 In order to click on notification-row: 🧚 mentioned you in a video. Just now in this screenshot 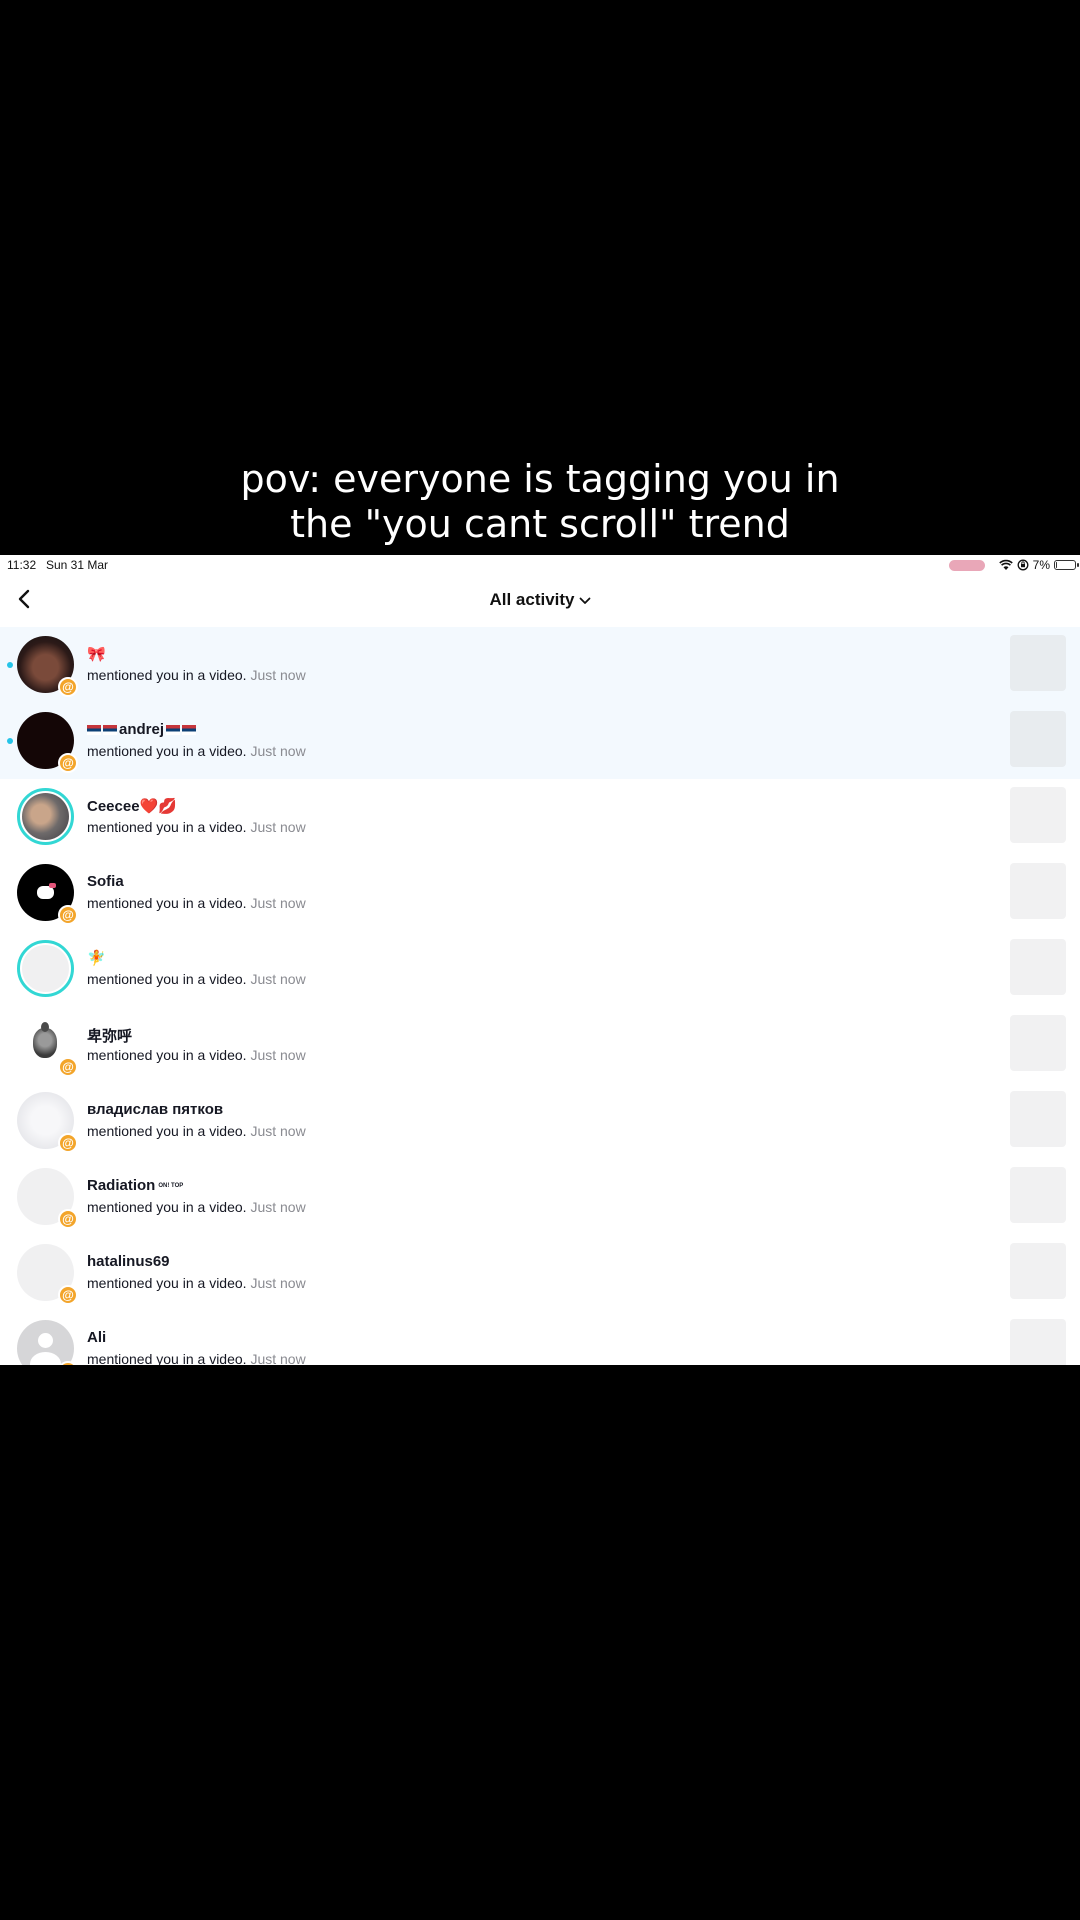, I will do `click(540, 969)`.